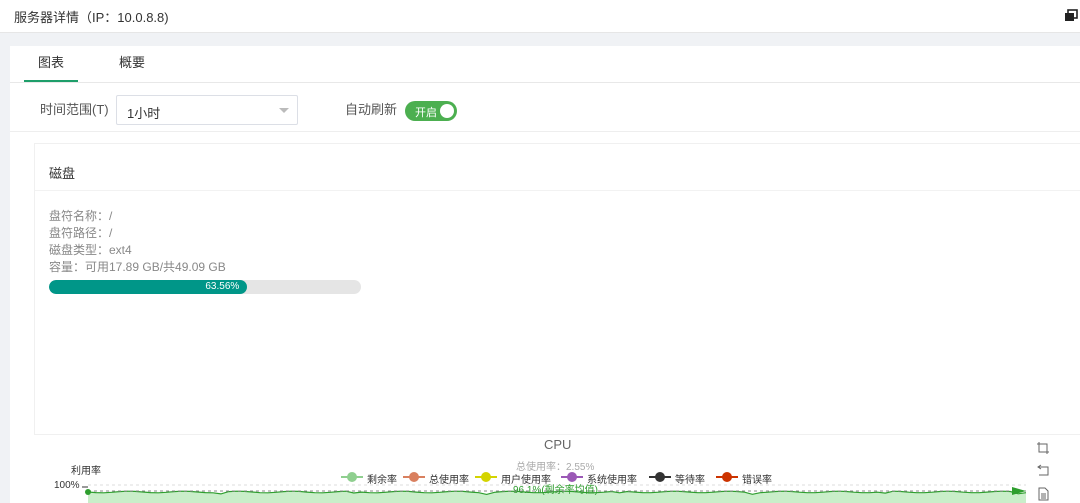 The height and width of the screenshot is (503, 1080). Describe the element at coordinates (88, 492) in the screenshot. I see `series-start-point` at that location.